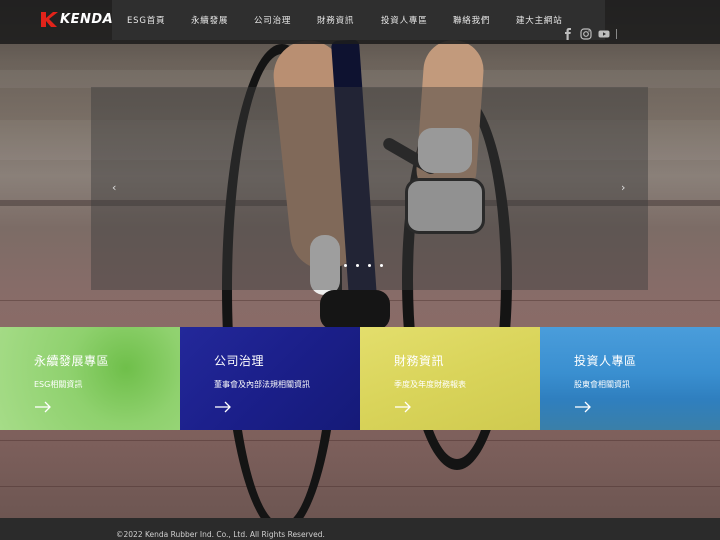 This screenshot has width=720, height=540. Describe the element at coordinates (471, 20) in the screenshot. I see `nav-item-contact: 聯絡我們` at that location.